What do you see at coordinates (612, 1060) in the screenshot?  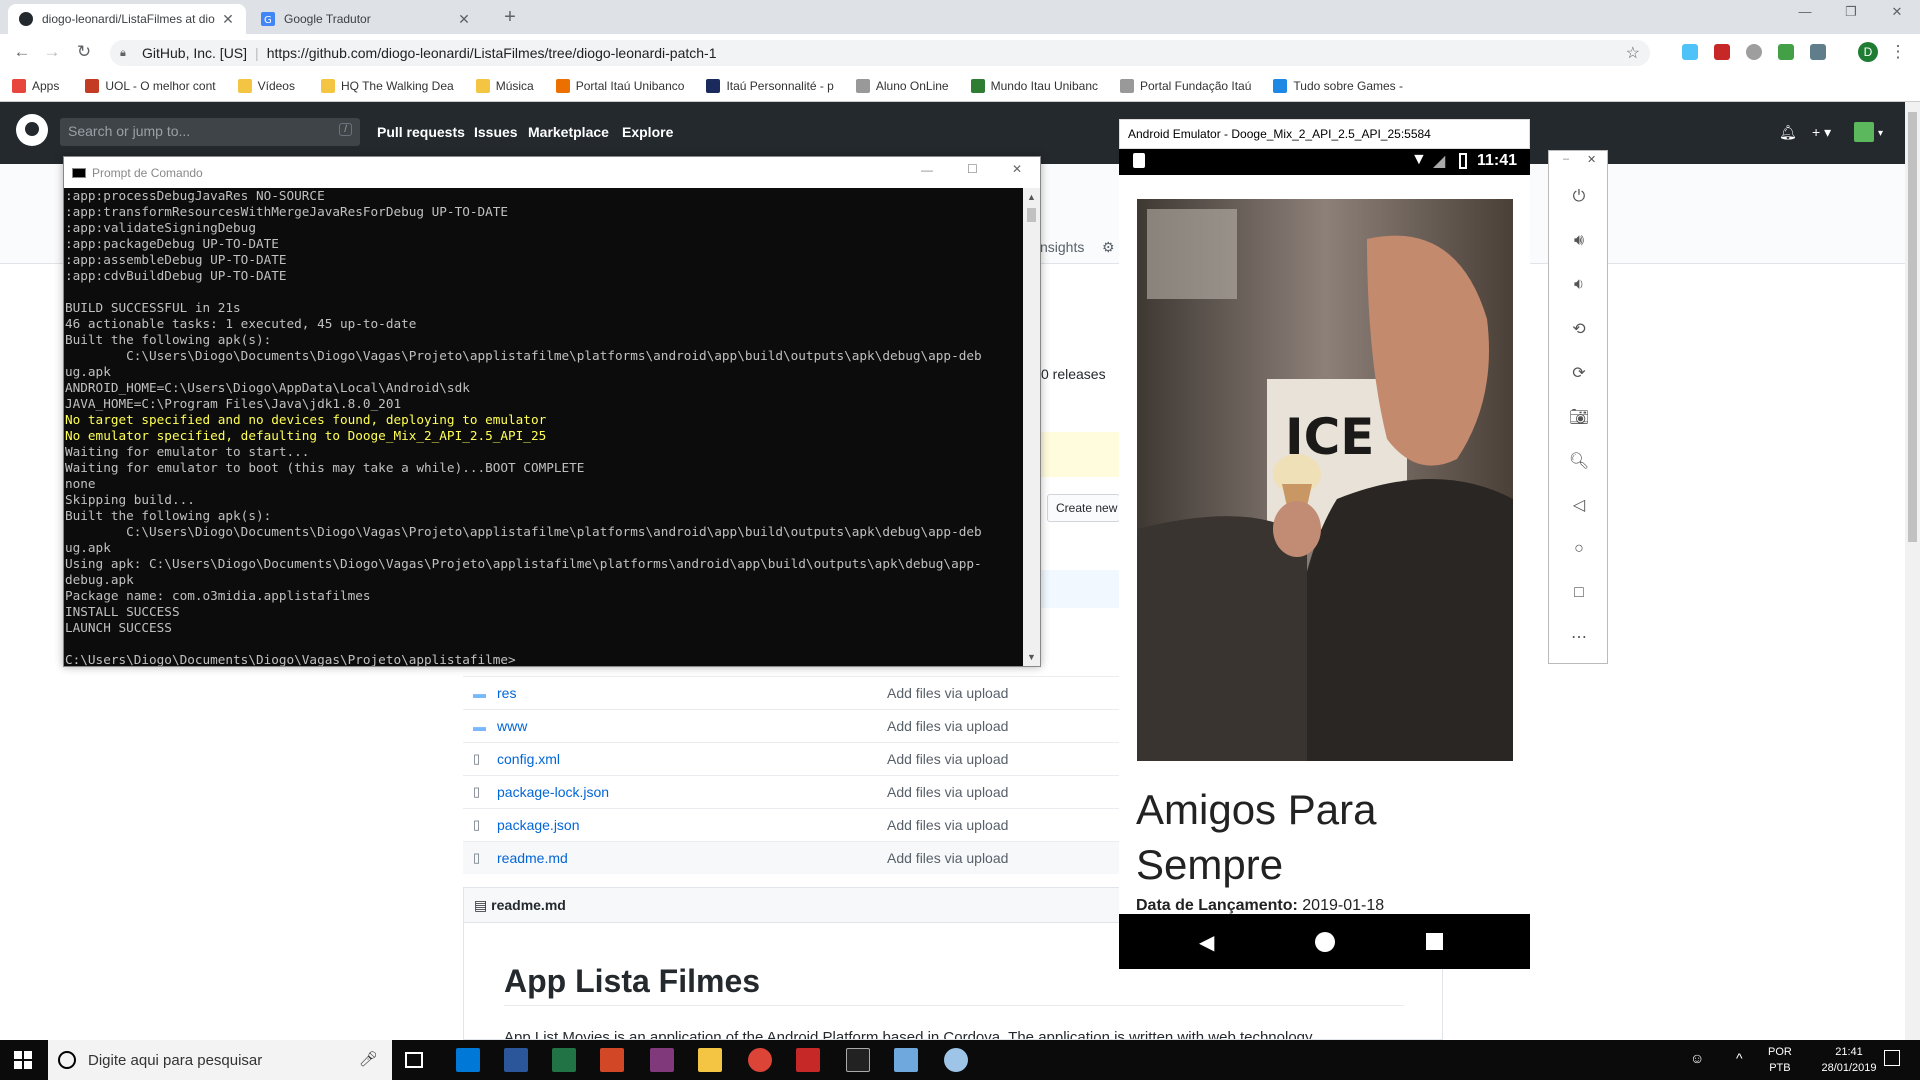 I see `powerpoint-icon` at bounding box center [612, 1060].